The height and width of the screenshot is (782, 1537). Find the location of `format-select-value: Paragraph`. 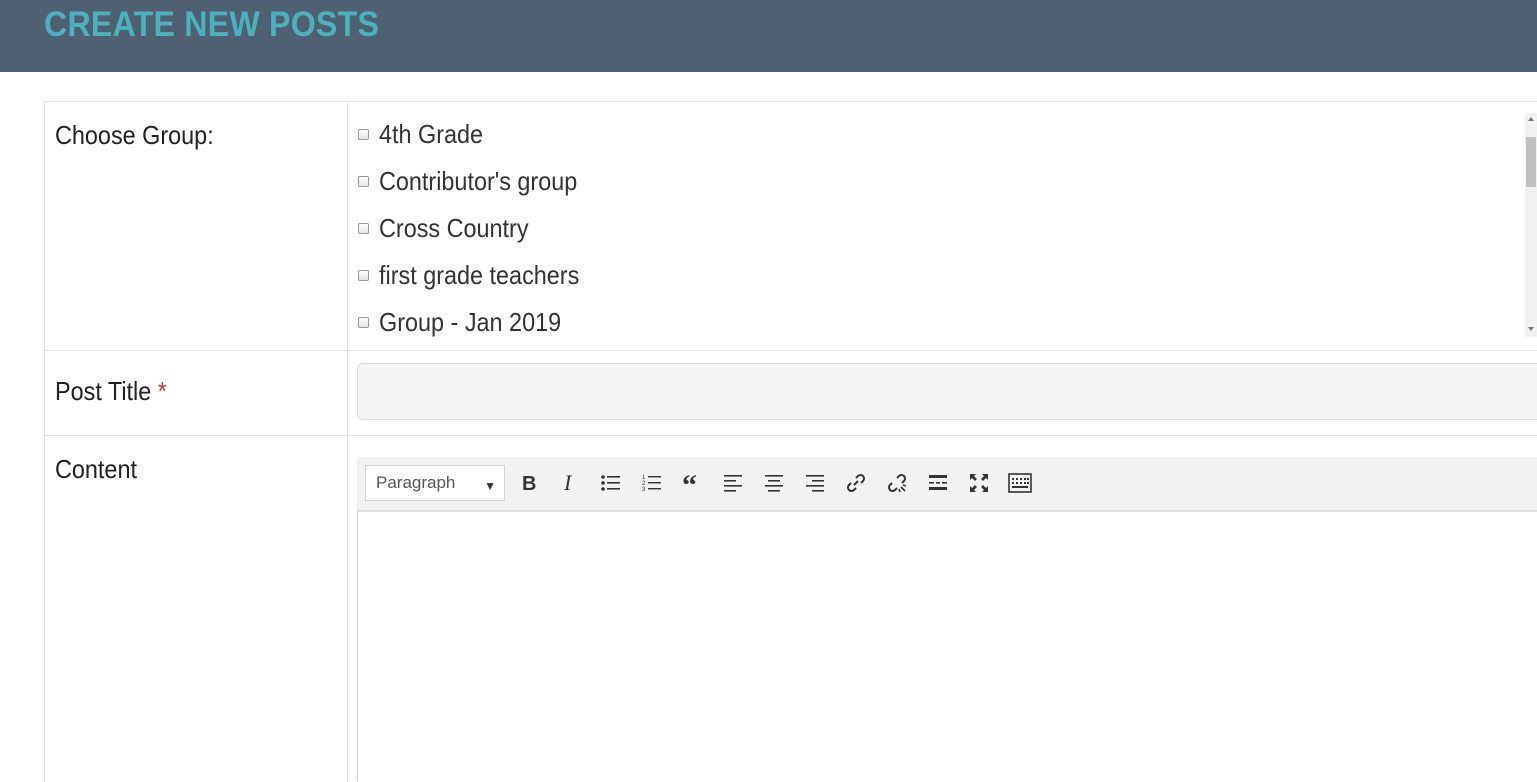

format-select-value: Paragraph is located at coordinates (416, 482).